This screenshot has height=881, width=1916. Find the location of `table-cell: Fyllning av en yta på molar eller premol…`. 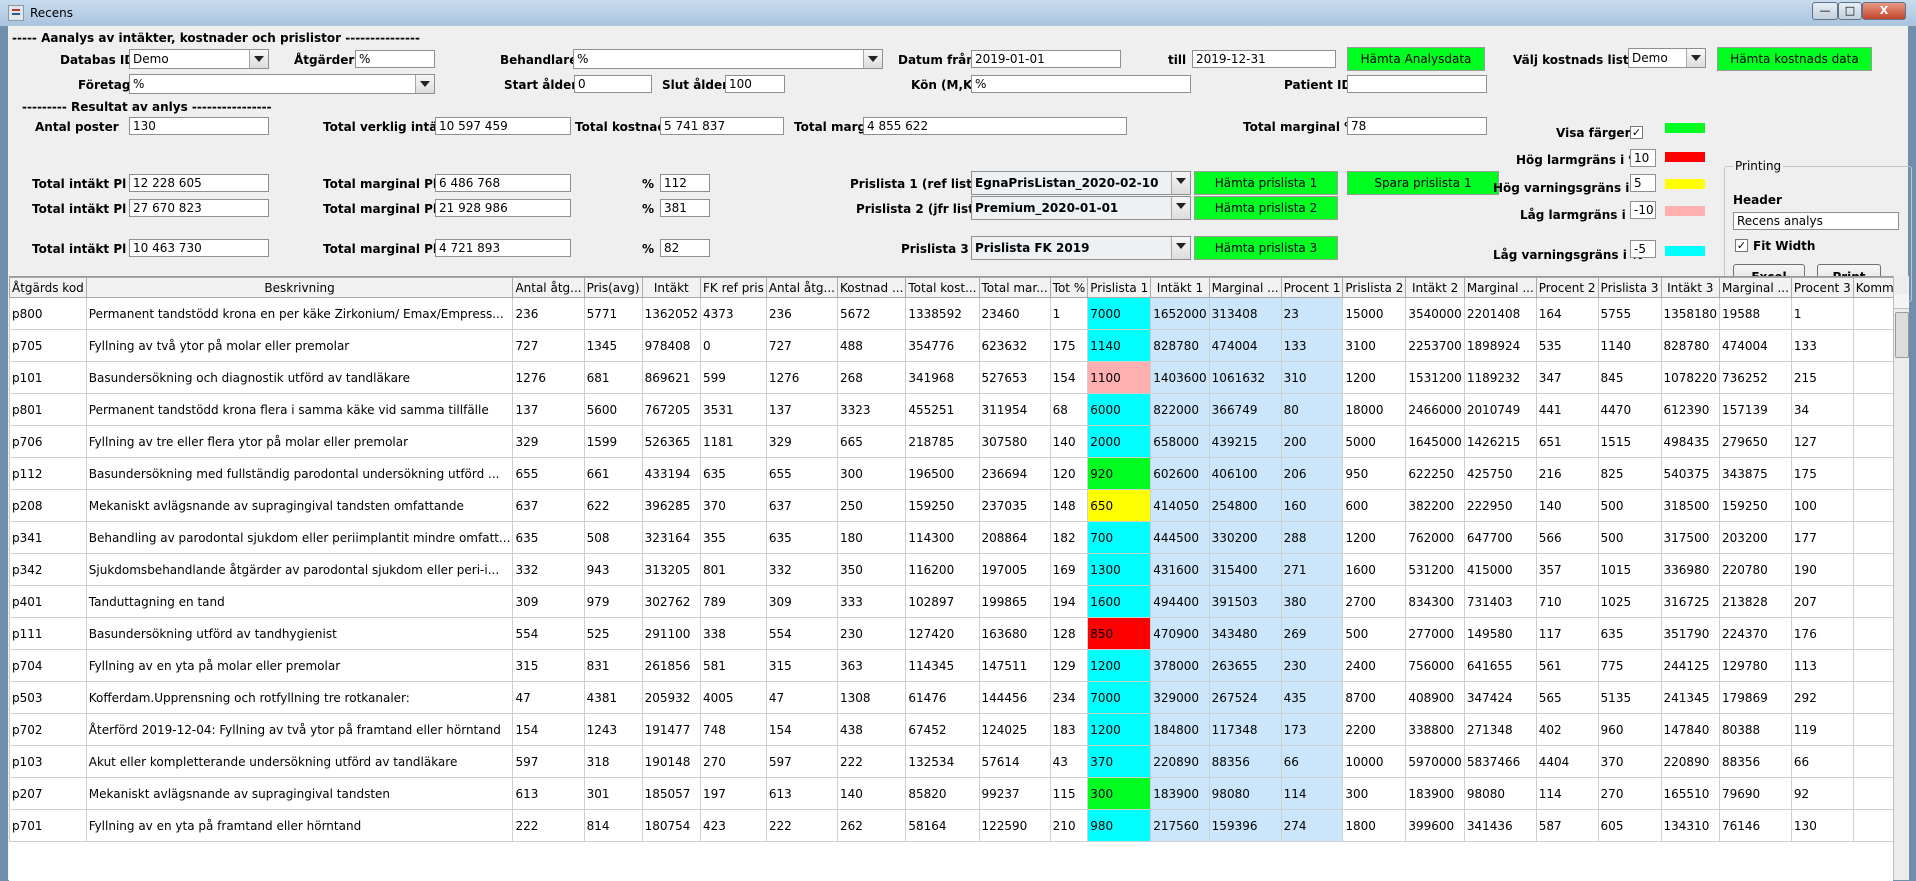

table-cell: Fyllning av en yta på molar eller premol… is located at coordinates (299, 665).